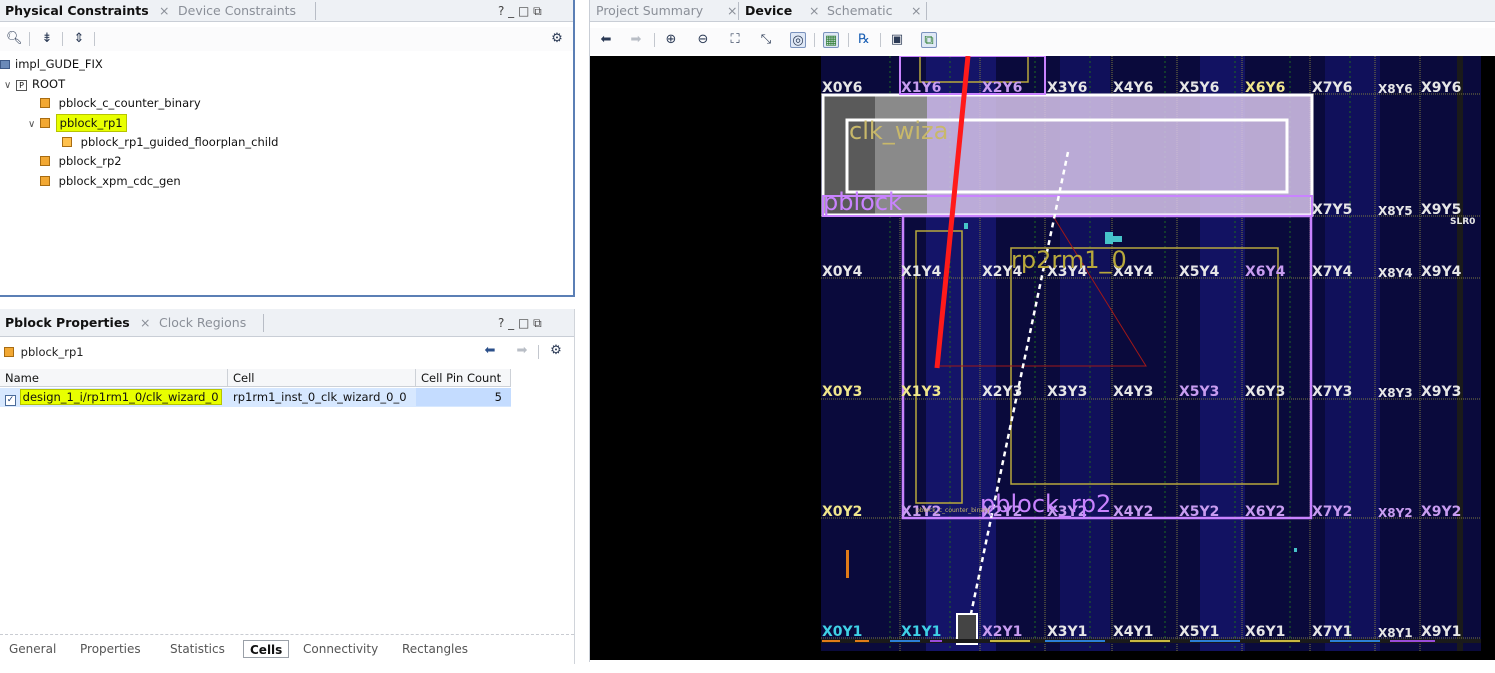 Image resolution: width=1495 pixels, height=673 pixels. I want to click on tree-row-pblock-selected: ∨ pblock_rp1, so click(77, 123).